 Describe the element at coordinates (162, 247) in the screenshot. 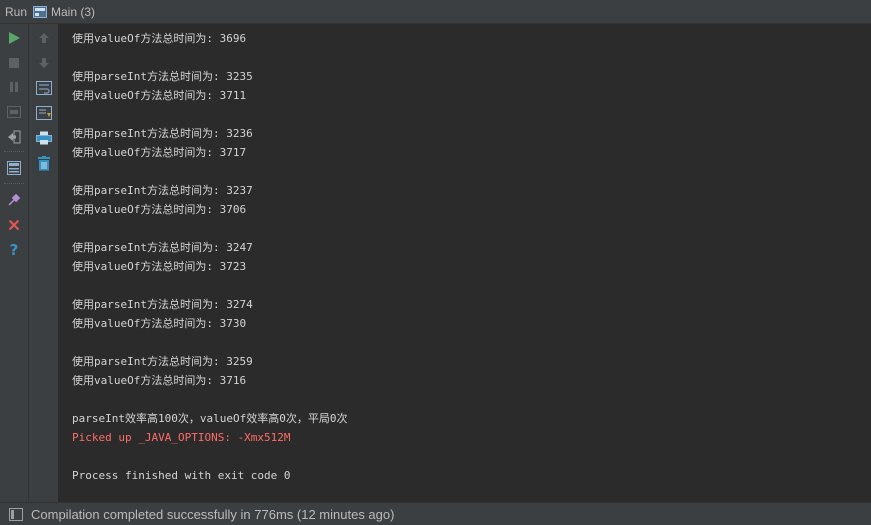

I see `console-line: 使用parseInt方法总时间为: 3247` at that location.